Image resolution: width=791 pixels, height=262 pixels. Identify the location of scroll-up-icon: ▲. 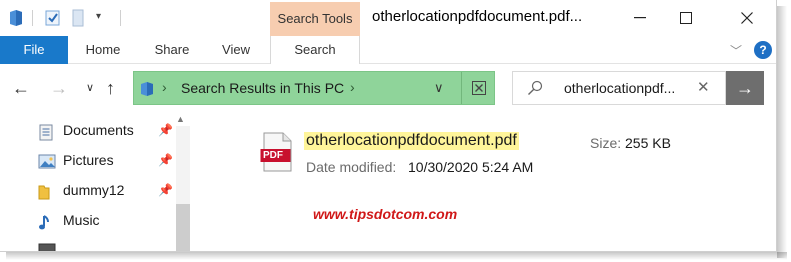
(180, 119).